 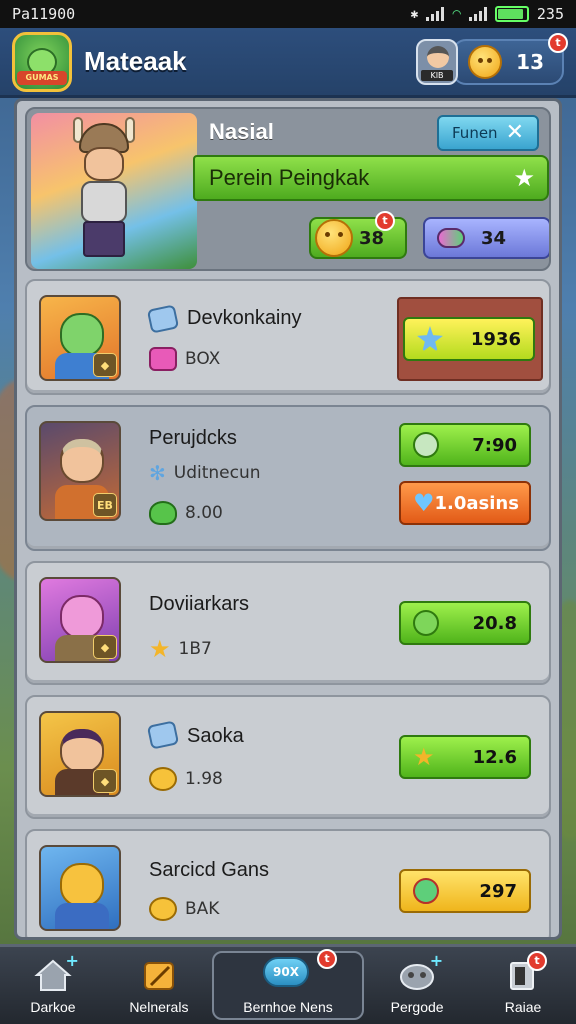 What do you see at coordinates (42, 77) in the screenshot?
I see `logo-text: GUMAS` at bounding box center [42, 77].